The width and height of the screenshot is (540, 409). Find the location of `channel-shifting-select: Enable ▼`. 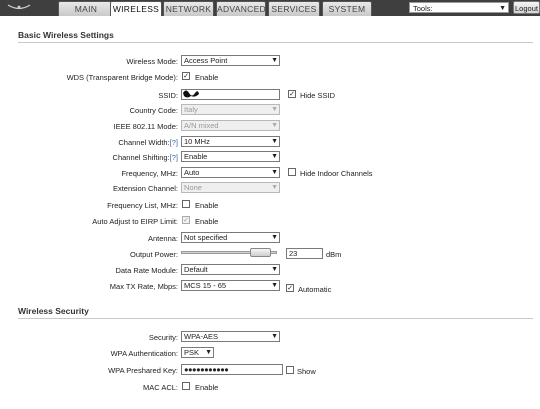

channel-shifting-select: Enable ▼ is located at coordinates (230, 156).